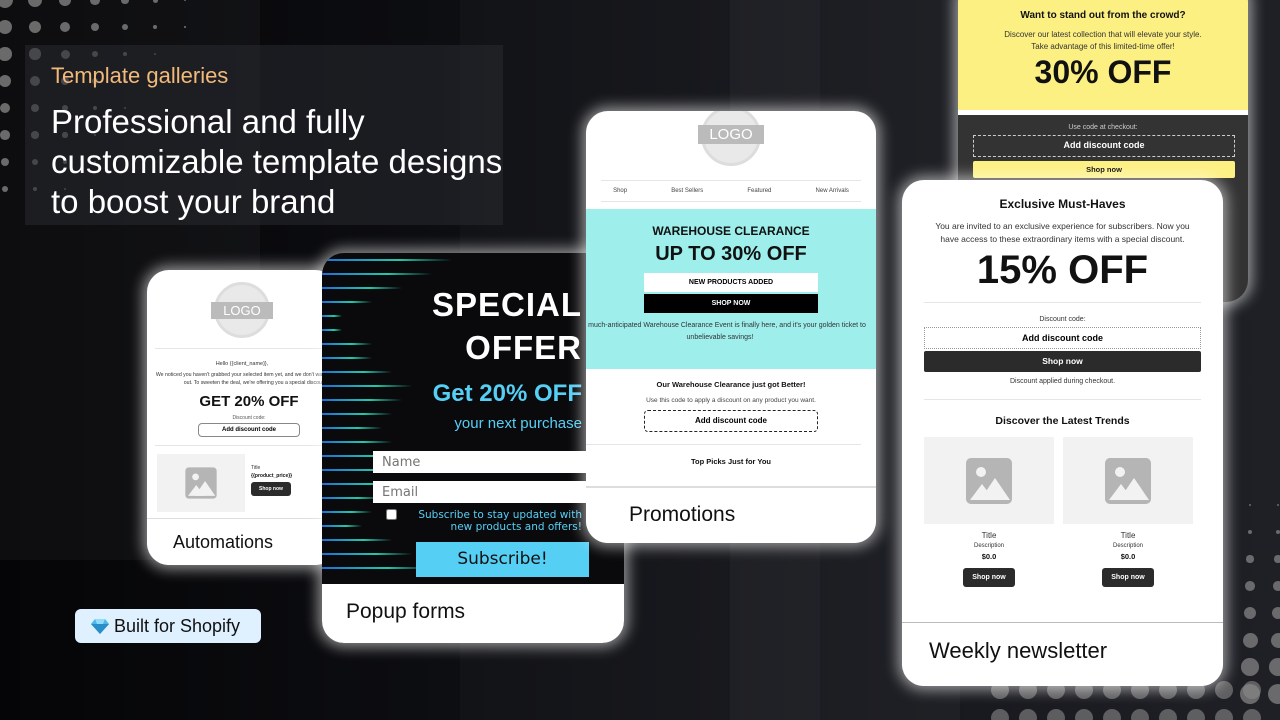  I want to click on gem-icon, so click(100, 626).